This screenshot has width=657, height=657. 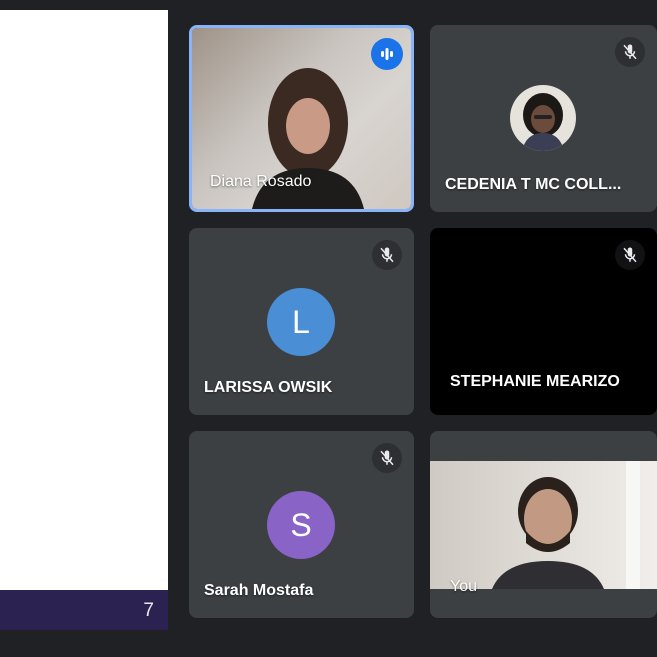 I want to click on participant-video, so click(x=543, y=525).